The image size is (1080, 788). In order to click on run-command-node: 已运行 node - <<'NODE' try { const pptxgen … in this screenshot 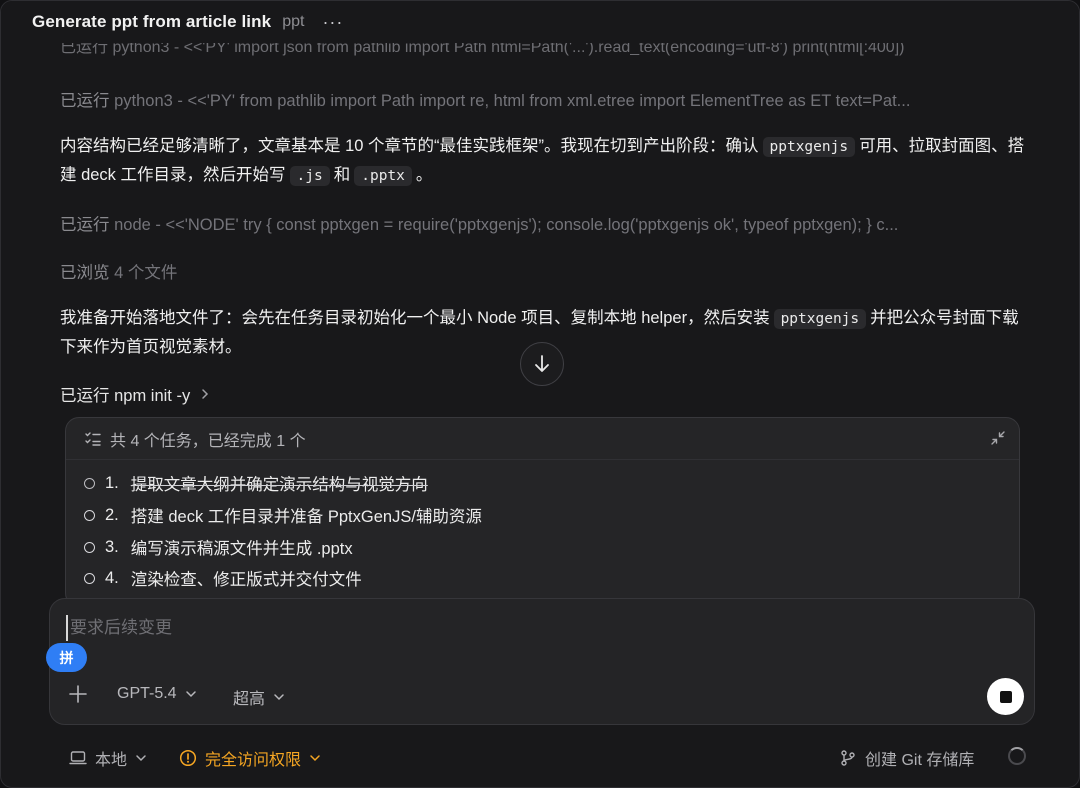, I will do `click(530, 223)`.